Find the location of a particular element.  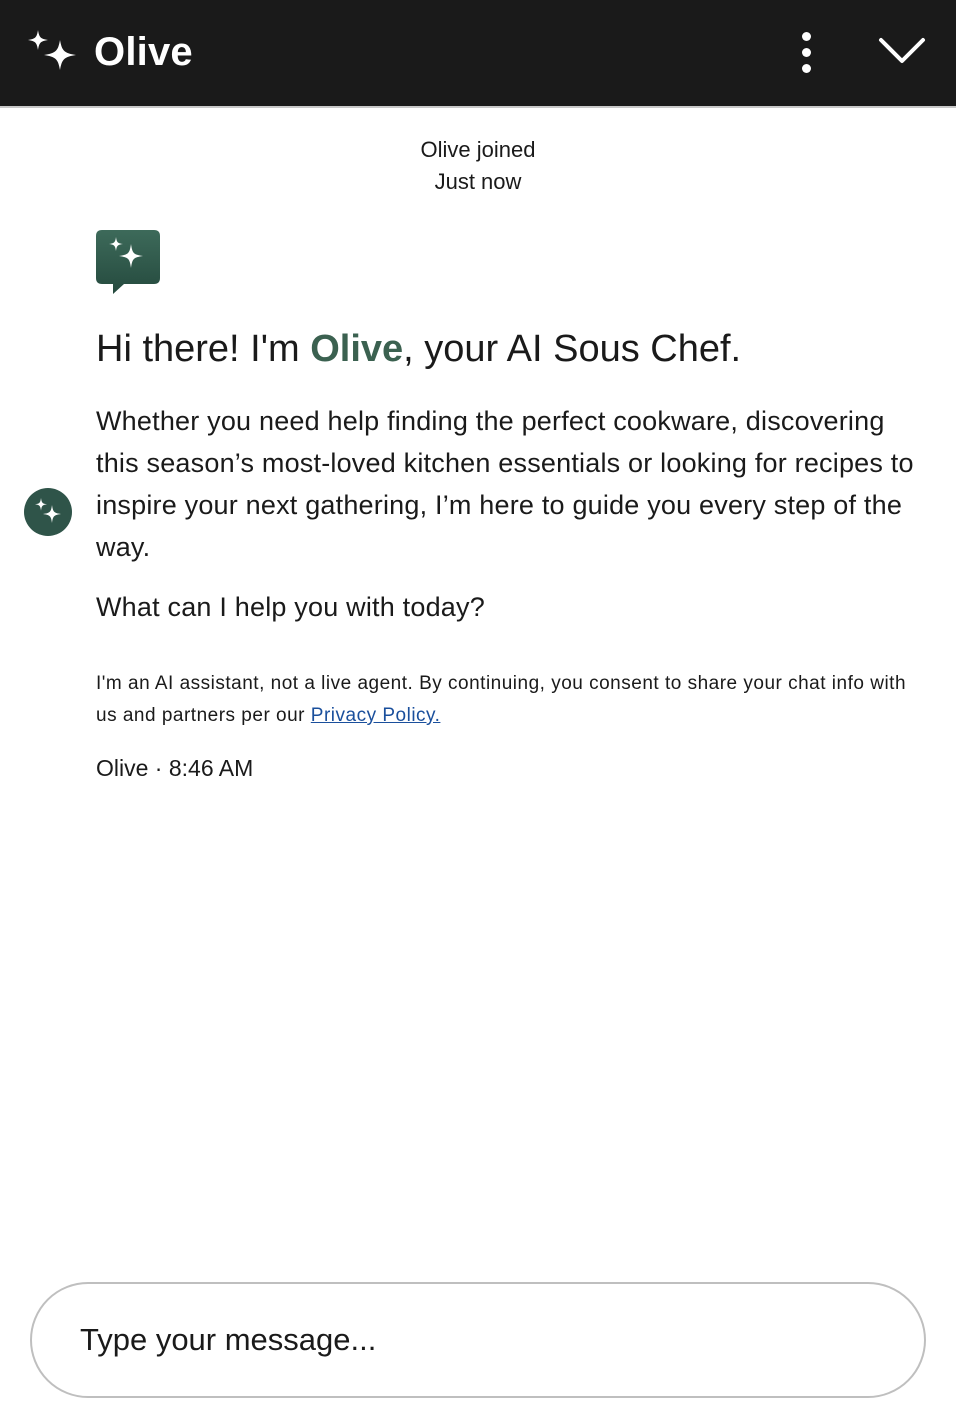

chat-header: Olive is located at coordinates (478, 54).